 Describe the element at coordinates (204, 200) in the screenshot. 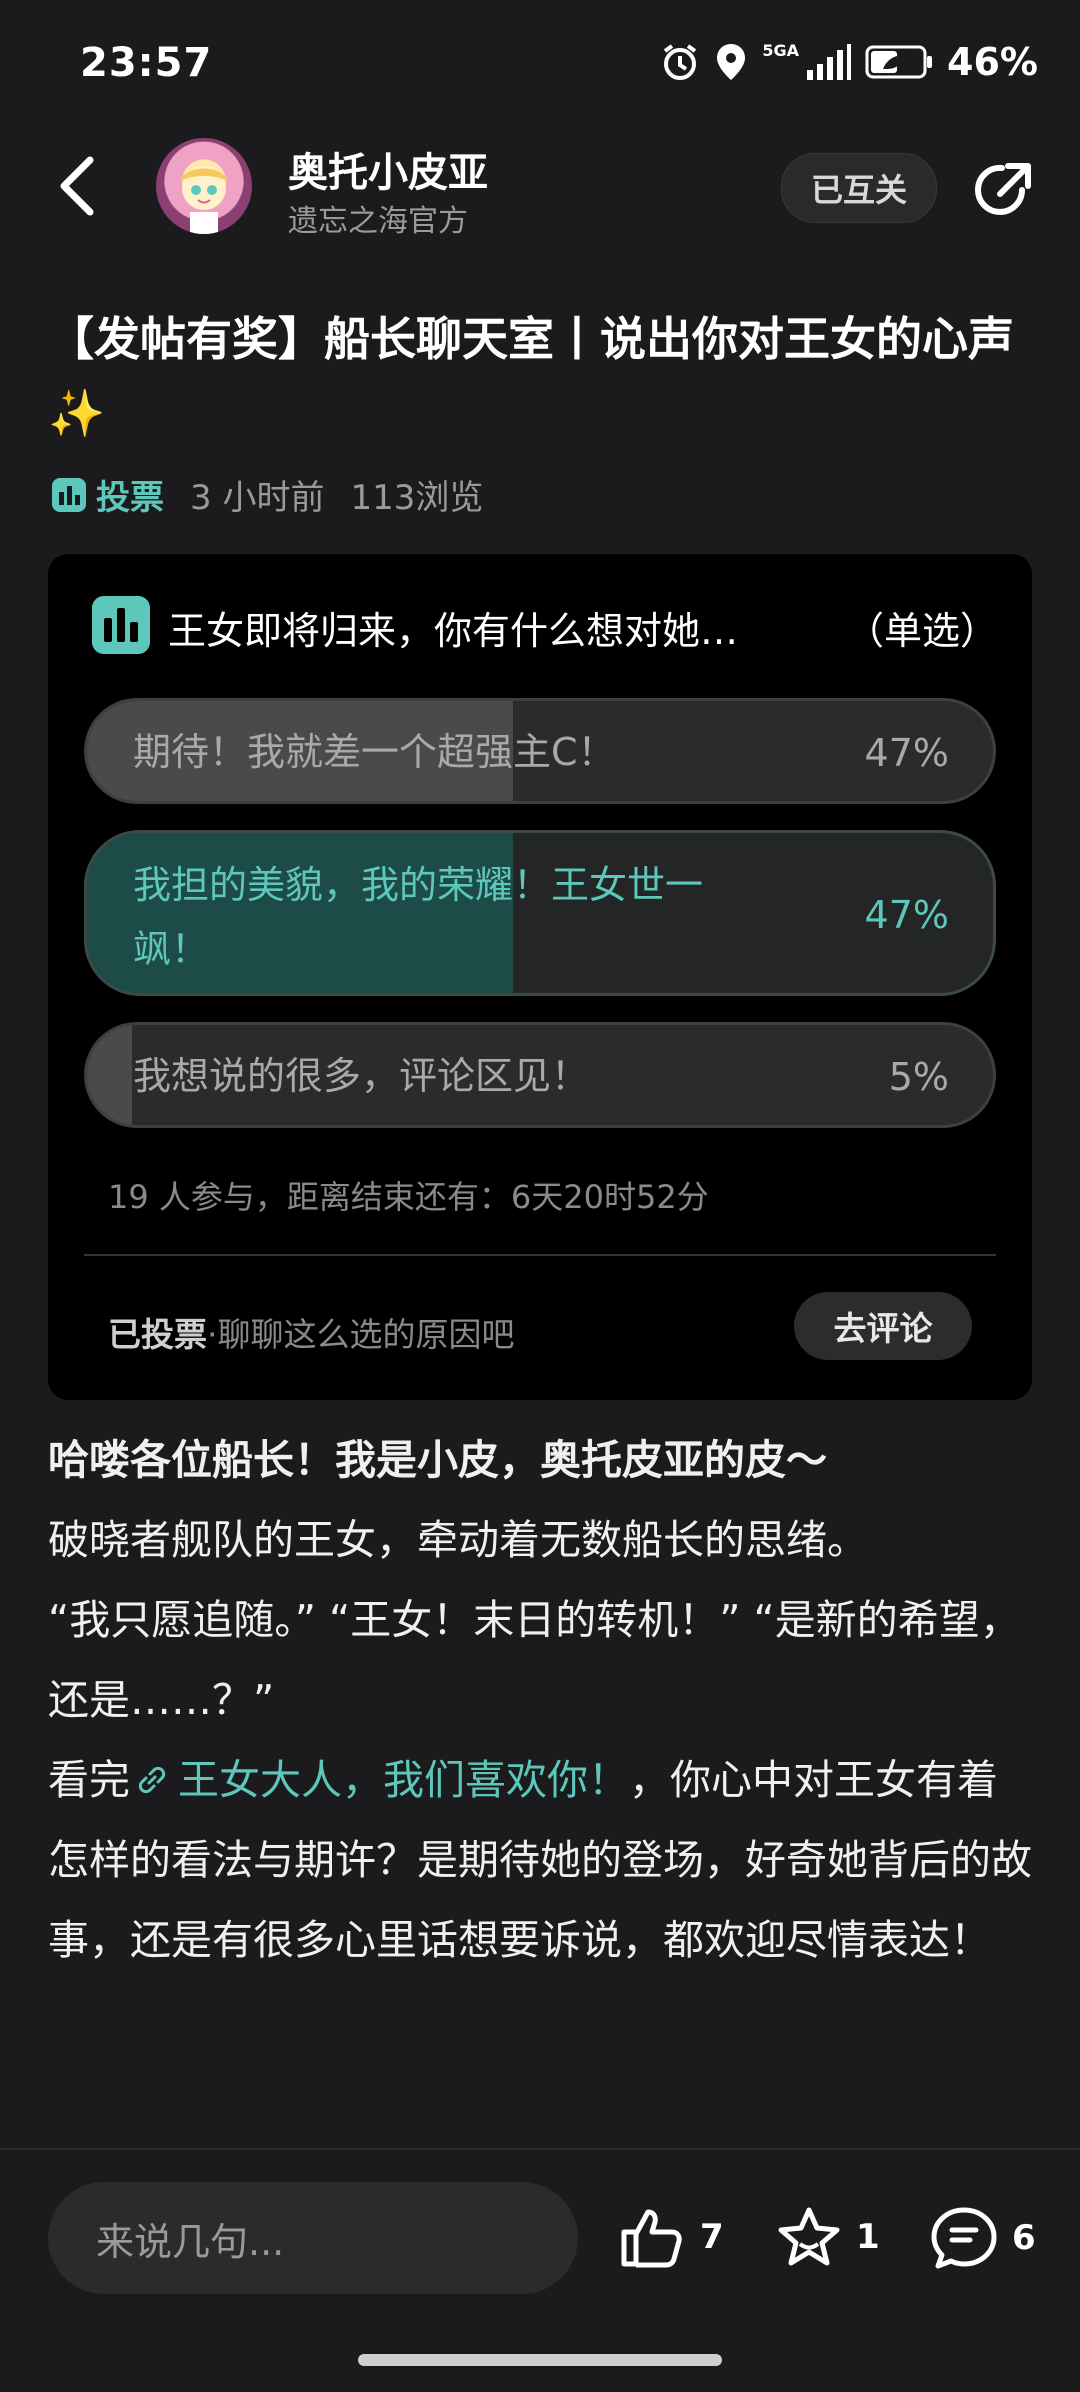

I see `avatar-character-icon` at that location.